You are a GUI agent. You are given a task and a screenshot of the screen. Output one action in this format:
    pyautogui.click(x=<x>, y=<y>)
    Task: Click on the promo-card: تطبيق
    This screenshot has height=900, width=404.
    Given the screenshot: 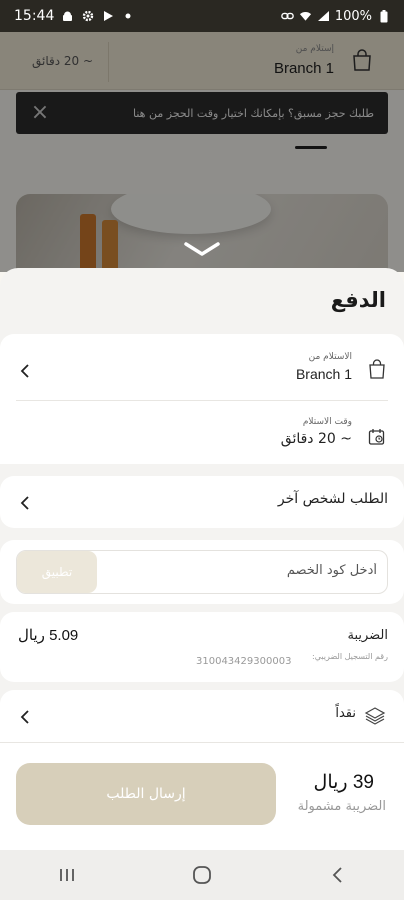 What is the action you would take?
    pyautogui.click(x=202, y=572)
    